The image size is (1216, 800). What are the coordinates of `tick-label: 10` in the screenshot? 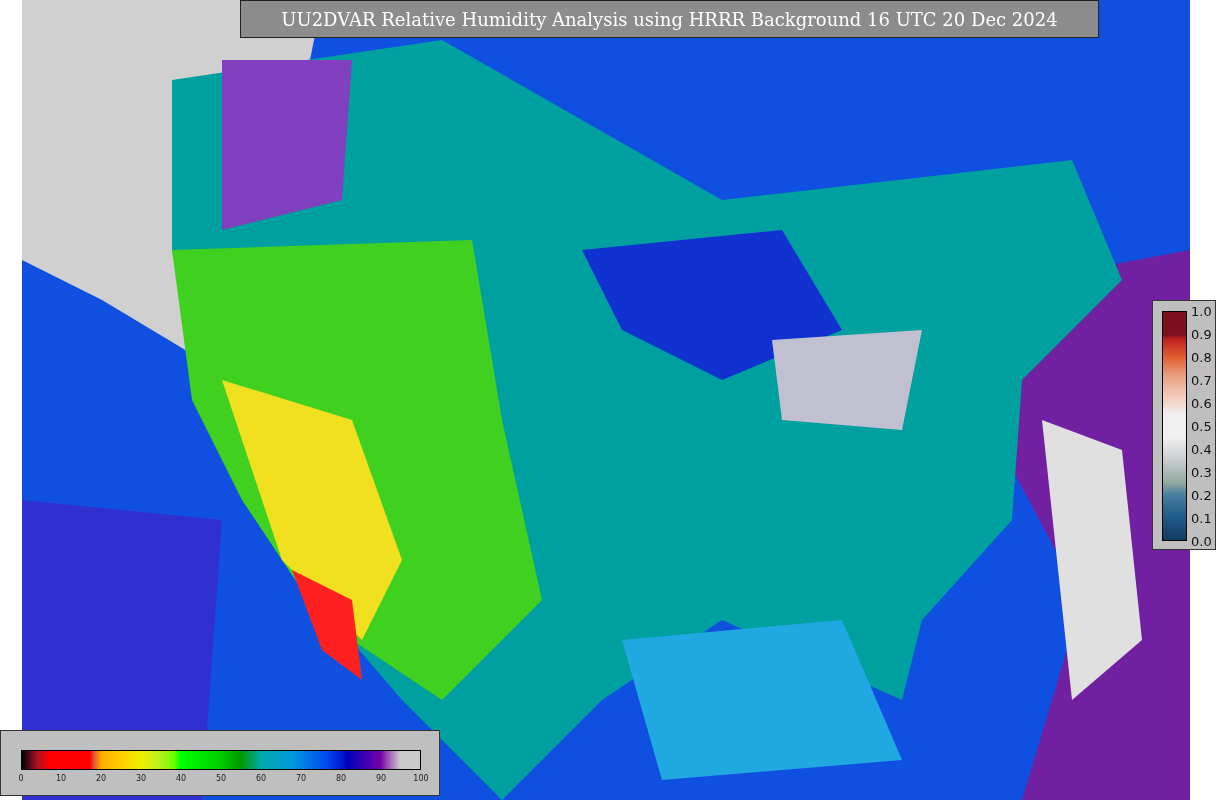 It's located at (61, 778).